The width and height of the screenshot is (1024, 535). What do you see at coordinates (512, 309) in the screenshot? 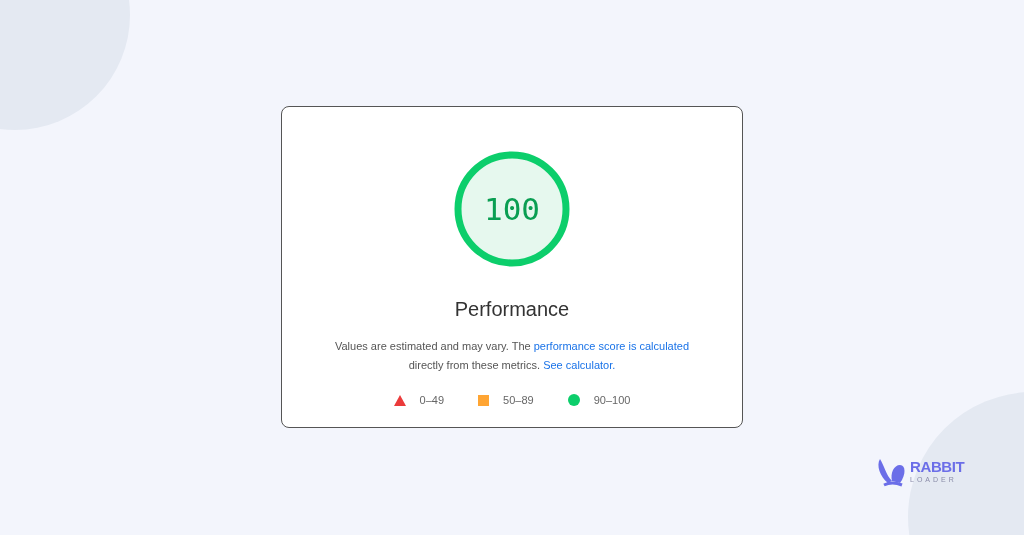
I see `category-title: Performance` at bounding box center [512, 309].